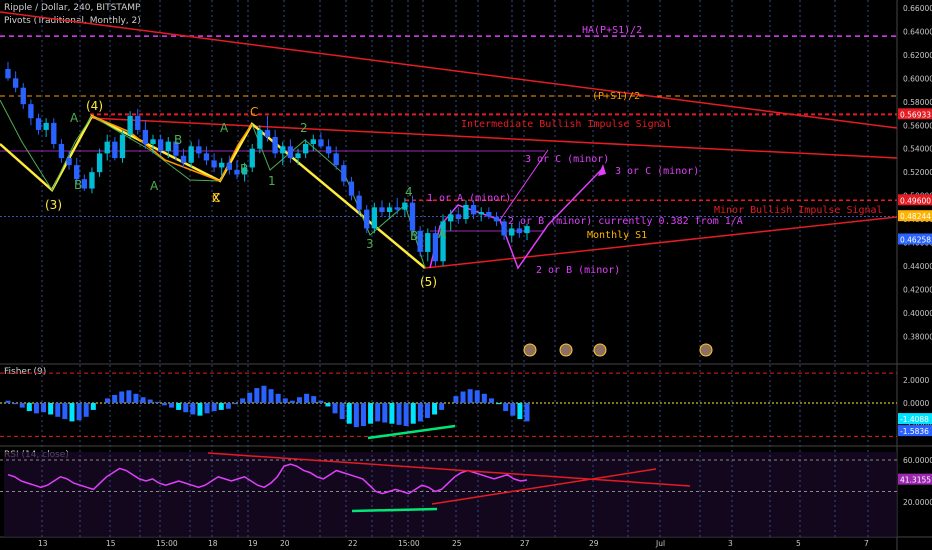  What do you see at coordinates (566, 124) in the screenshot?
I see `level-label: Intermediate Bullish Impulse Signal` at bounding box center [566, 124].